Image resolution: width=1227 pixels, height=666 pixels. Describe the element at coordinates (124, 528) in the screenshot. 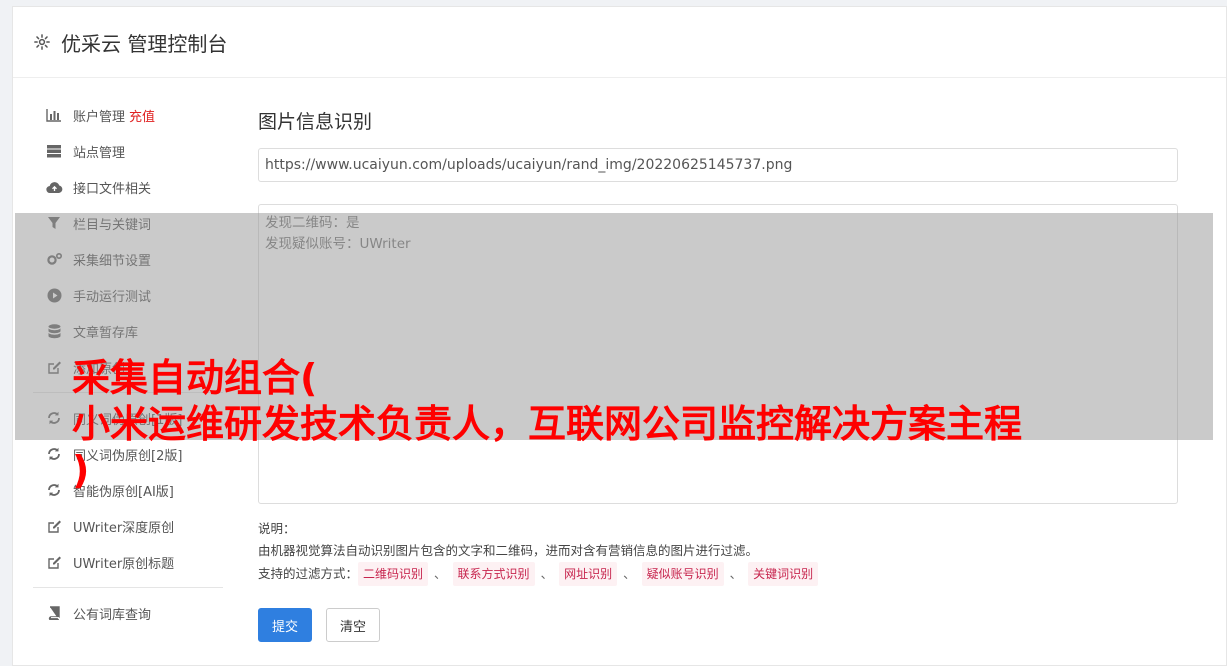

I see `sidebar-item-label: UWriter深度原创` at that location.